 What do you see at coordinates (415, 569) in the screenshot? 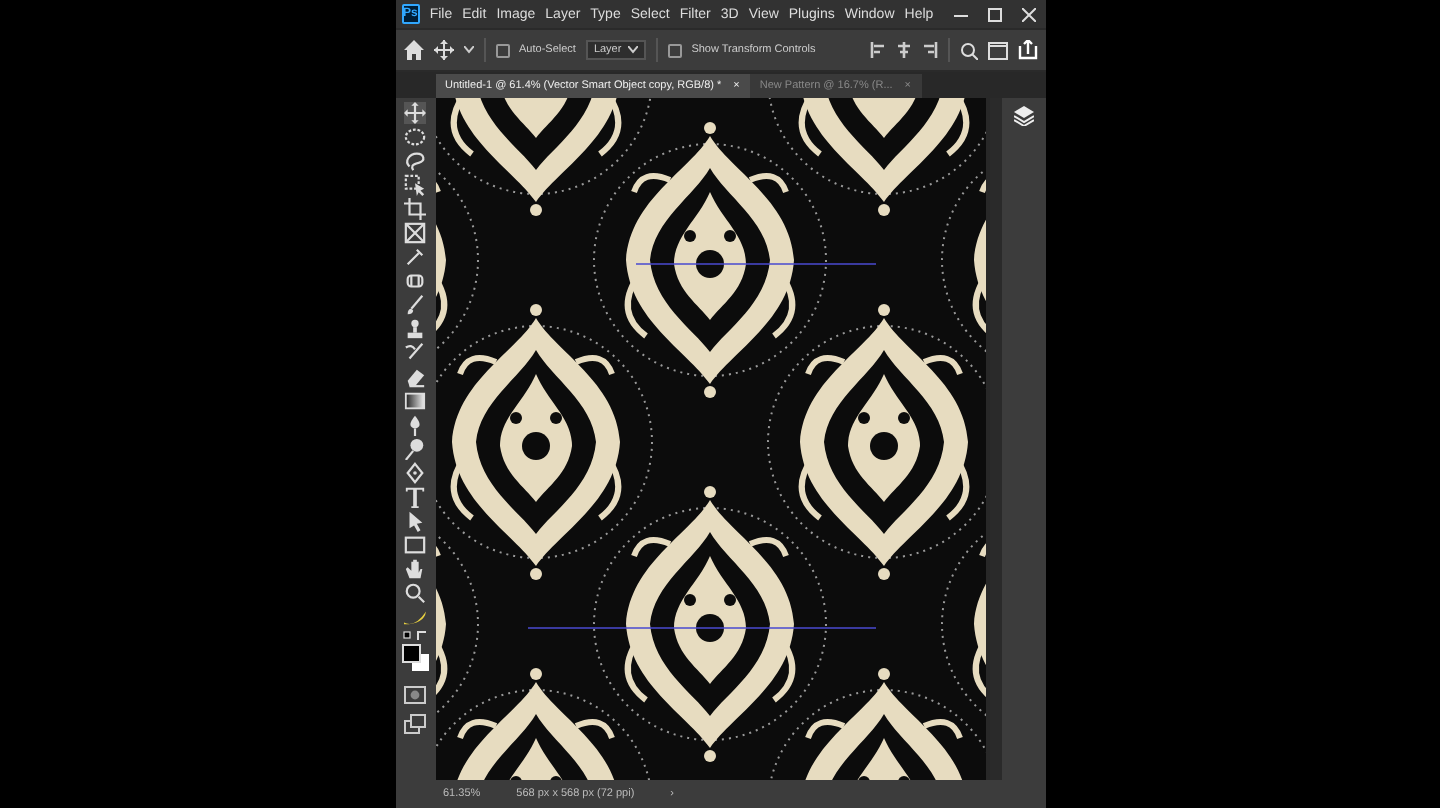
I see `hand-icon` at bounding box center [415, 569].